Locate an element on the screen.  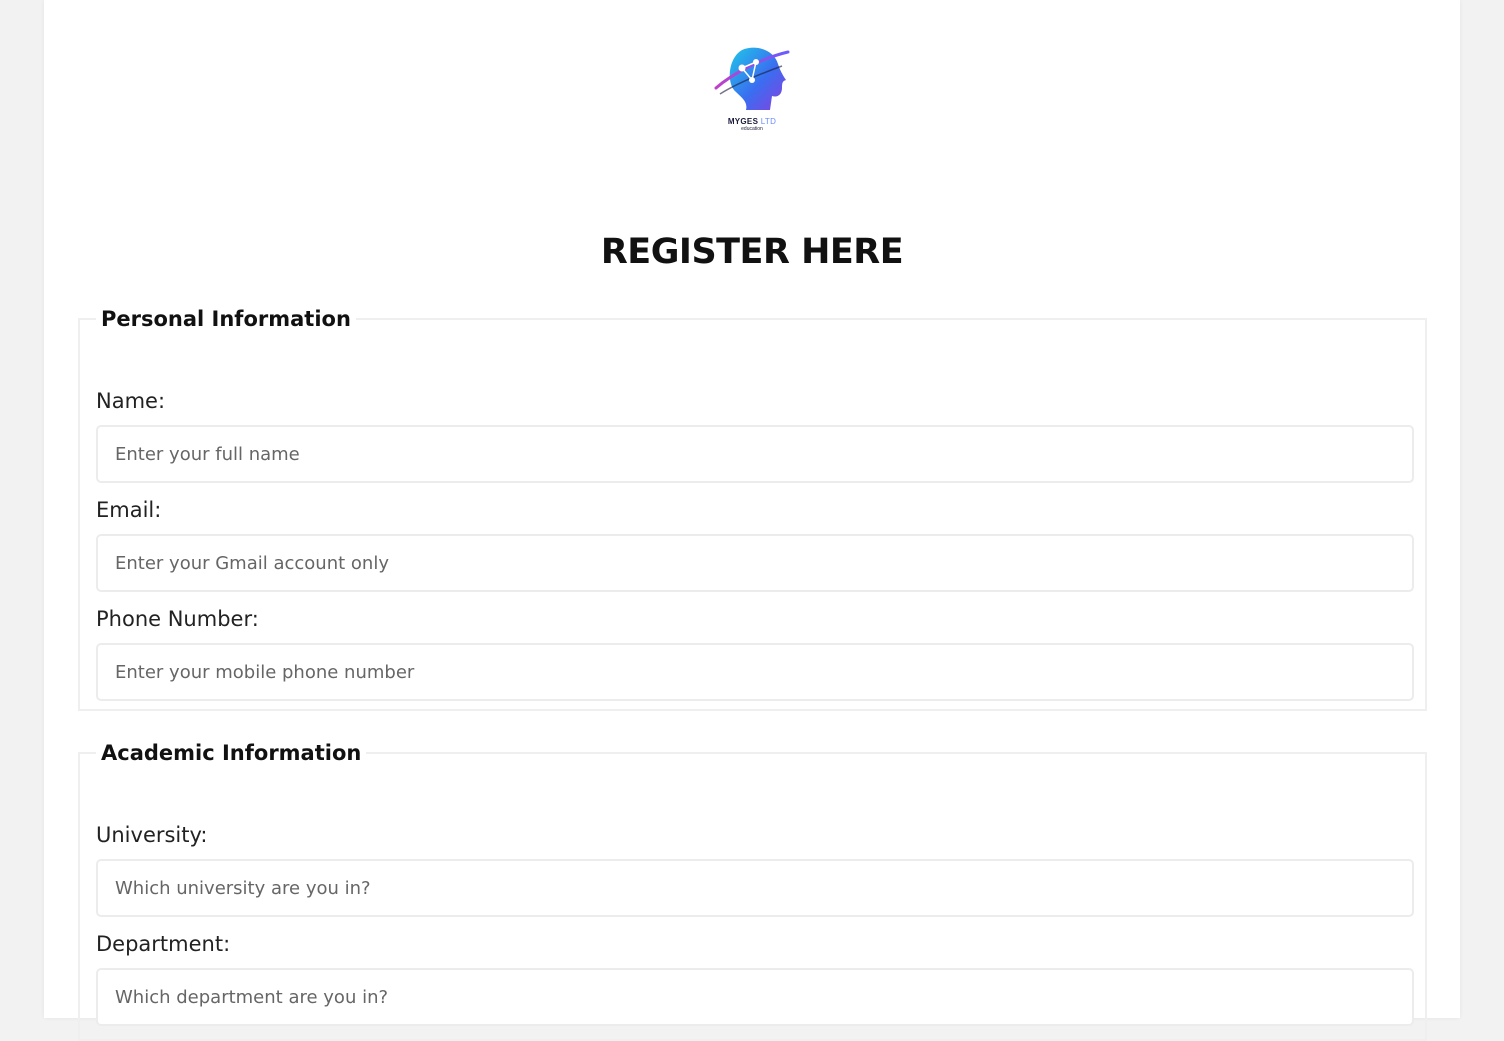
page-title: REGISTER HERE is located at coordinates (752, 252).